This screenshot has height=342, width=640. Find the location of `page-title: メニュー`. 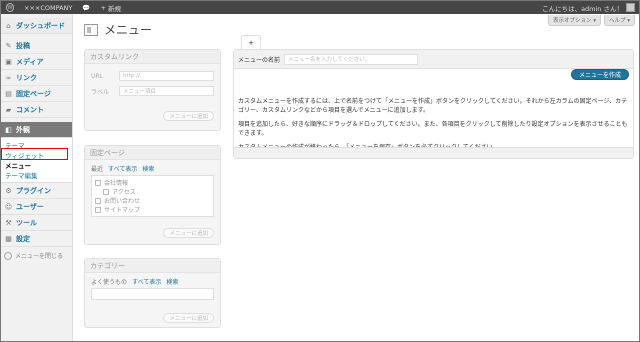

page-title: メニュー is located at coordinates (128, 30).